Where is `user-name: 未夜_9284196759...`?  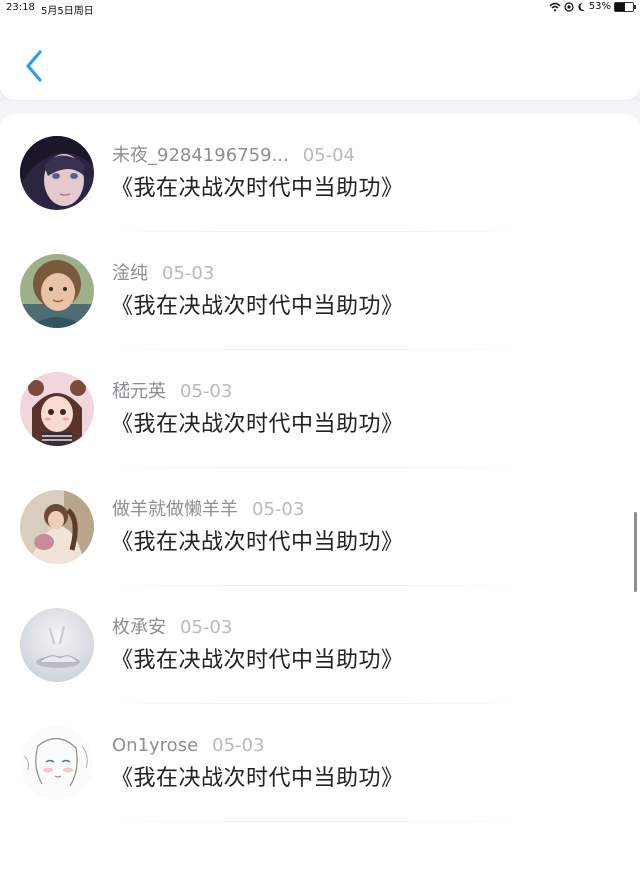 user-name: 未夜_9284196759... is located at coordinates (200, 155).